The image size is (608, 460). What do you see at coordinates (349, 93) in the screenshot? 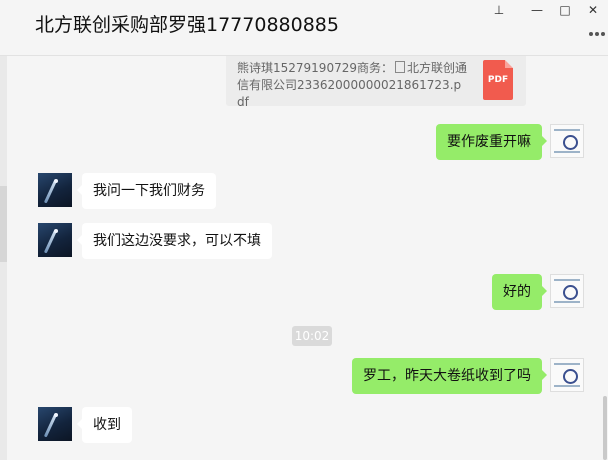
I see `file-name-line: 信有限公司23362000000021861723.pdf` at bounding box center [349, 93].